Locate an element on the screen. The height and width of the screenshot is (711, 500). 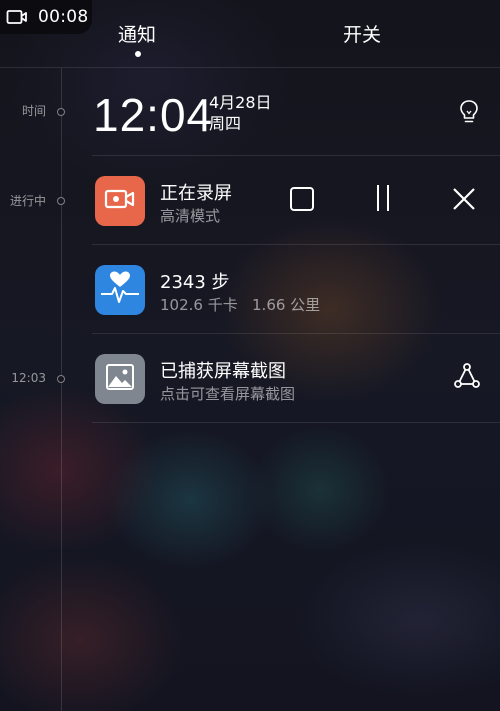
video-camera-icon is located at coordinates (120, 201).